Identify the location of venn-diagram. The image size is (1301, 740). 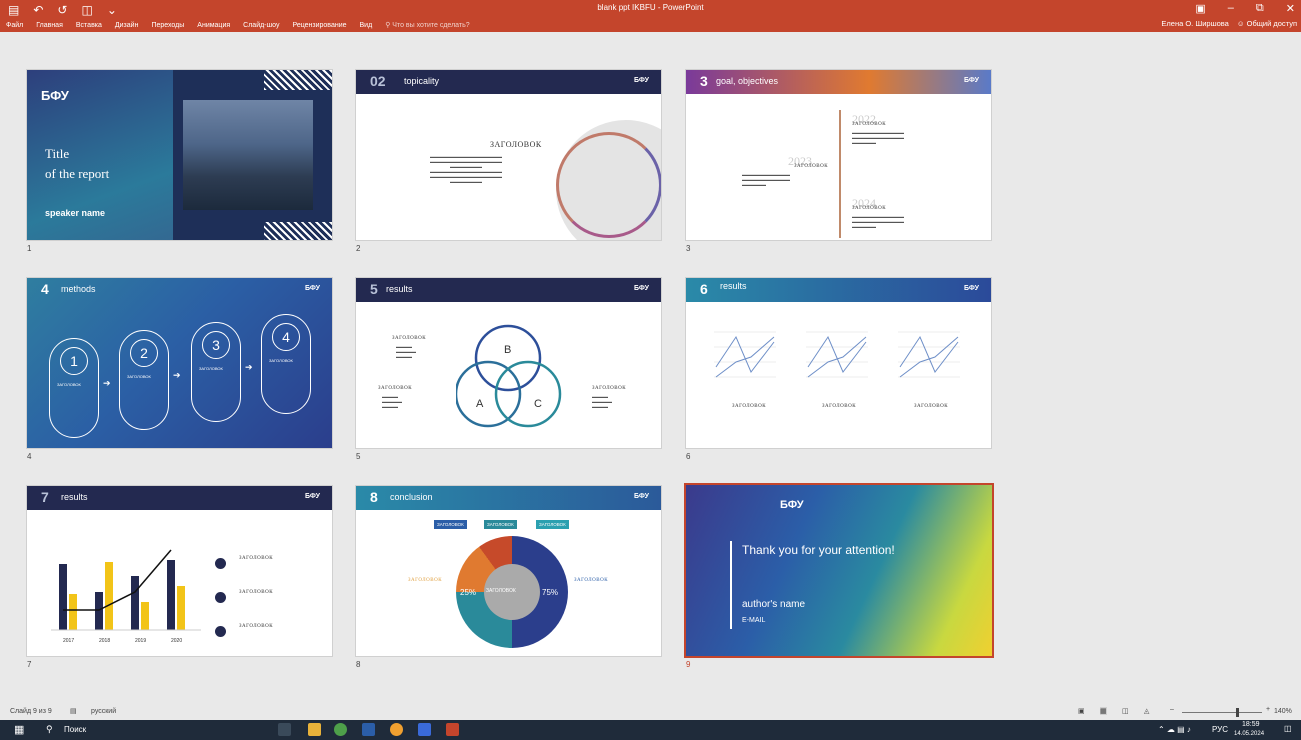
(509, 376).